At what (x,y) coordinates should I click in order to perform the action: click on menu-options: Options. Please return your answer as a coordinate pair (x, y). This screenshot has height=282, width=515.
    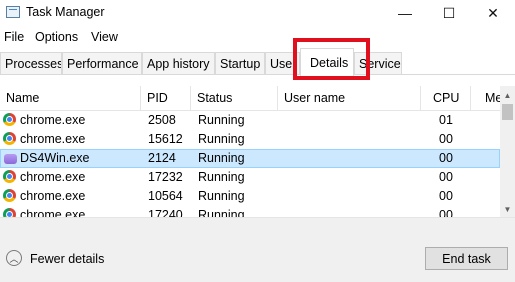
    Looking at the image, I should click on (56, 37).